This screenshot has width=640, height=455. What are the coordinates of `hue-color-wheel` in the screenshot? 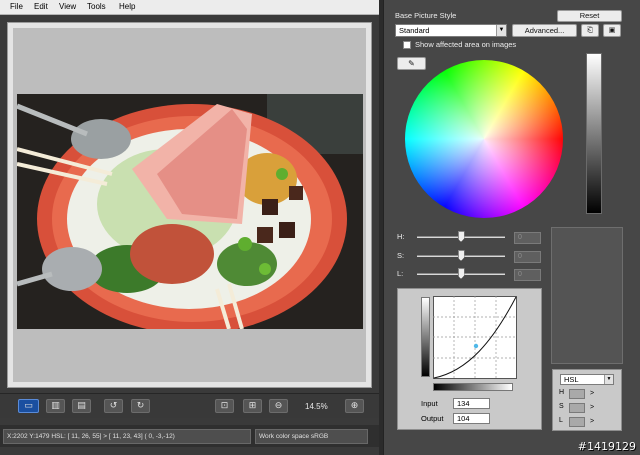 It's located at (484, 139).